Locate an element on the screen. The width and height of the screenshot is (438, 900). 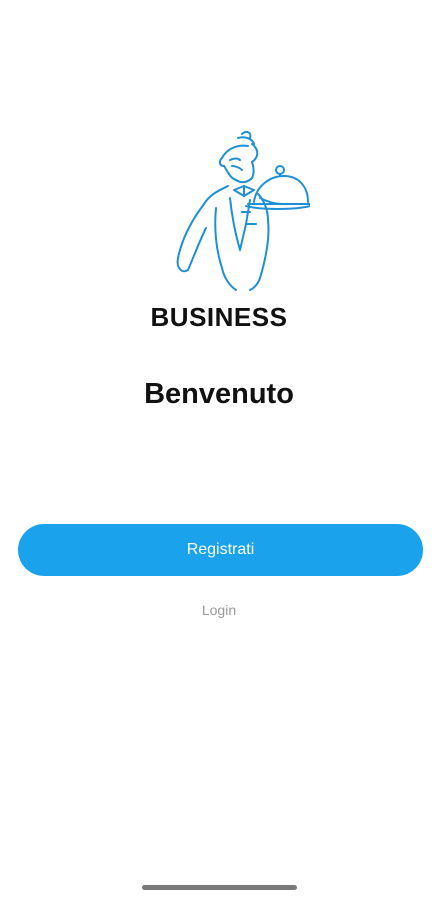
register-button-label: Registrati is located at coordinates (220, 549).